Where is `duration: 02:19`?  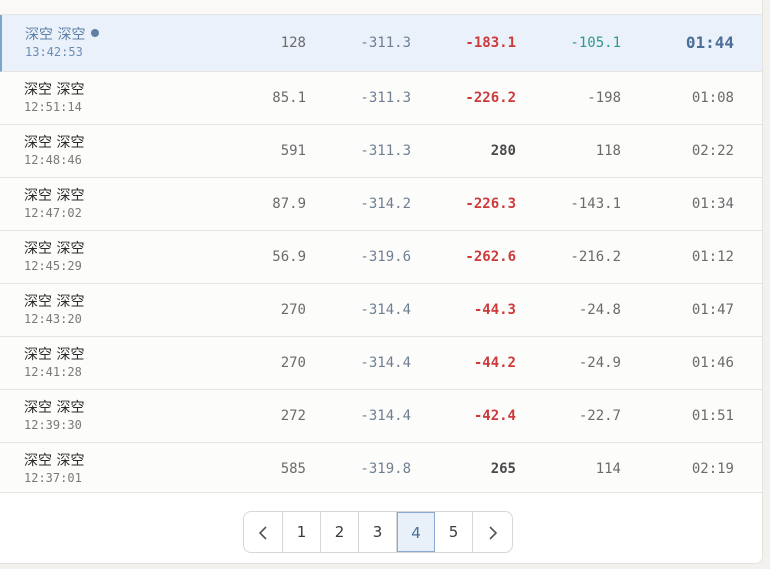
duration: 02:19 is located at coordinates (712, 469).